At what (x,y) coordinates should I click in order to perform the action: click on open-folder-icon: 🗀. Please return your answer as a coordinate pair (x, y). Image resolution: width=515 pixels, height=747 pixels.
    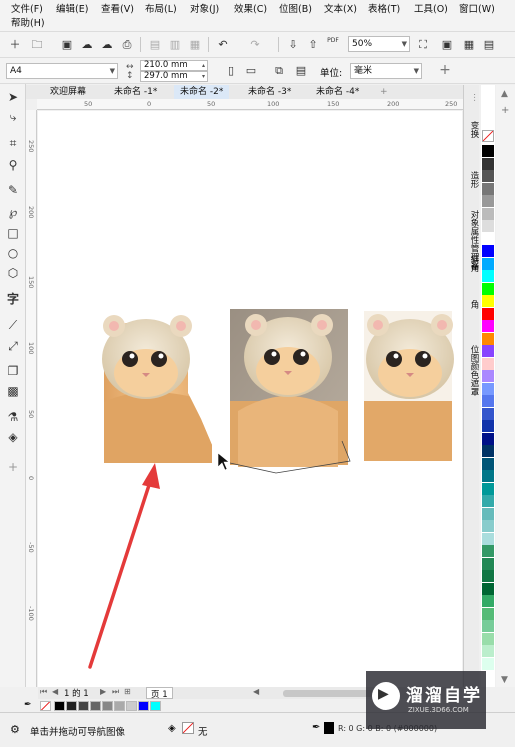
    Looking at the image, I should click on (37, 44).